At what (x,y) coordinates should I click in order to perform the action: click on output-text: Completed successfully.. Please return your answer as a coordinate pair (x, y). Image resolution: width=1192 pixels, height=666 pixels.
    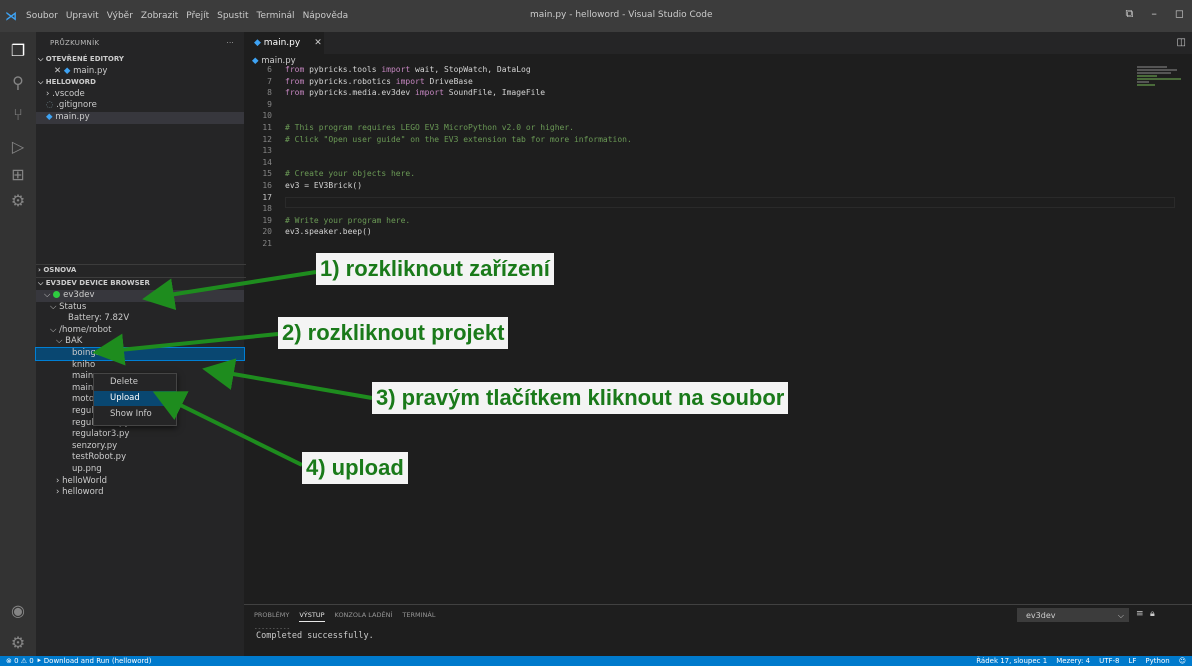
    Looking at the image, I should click on (315, 636).